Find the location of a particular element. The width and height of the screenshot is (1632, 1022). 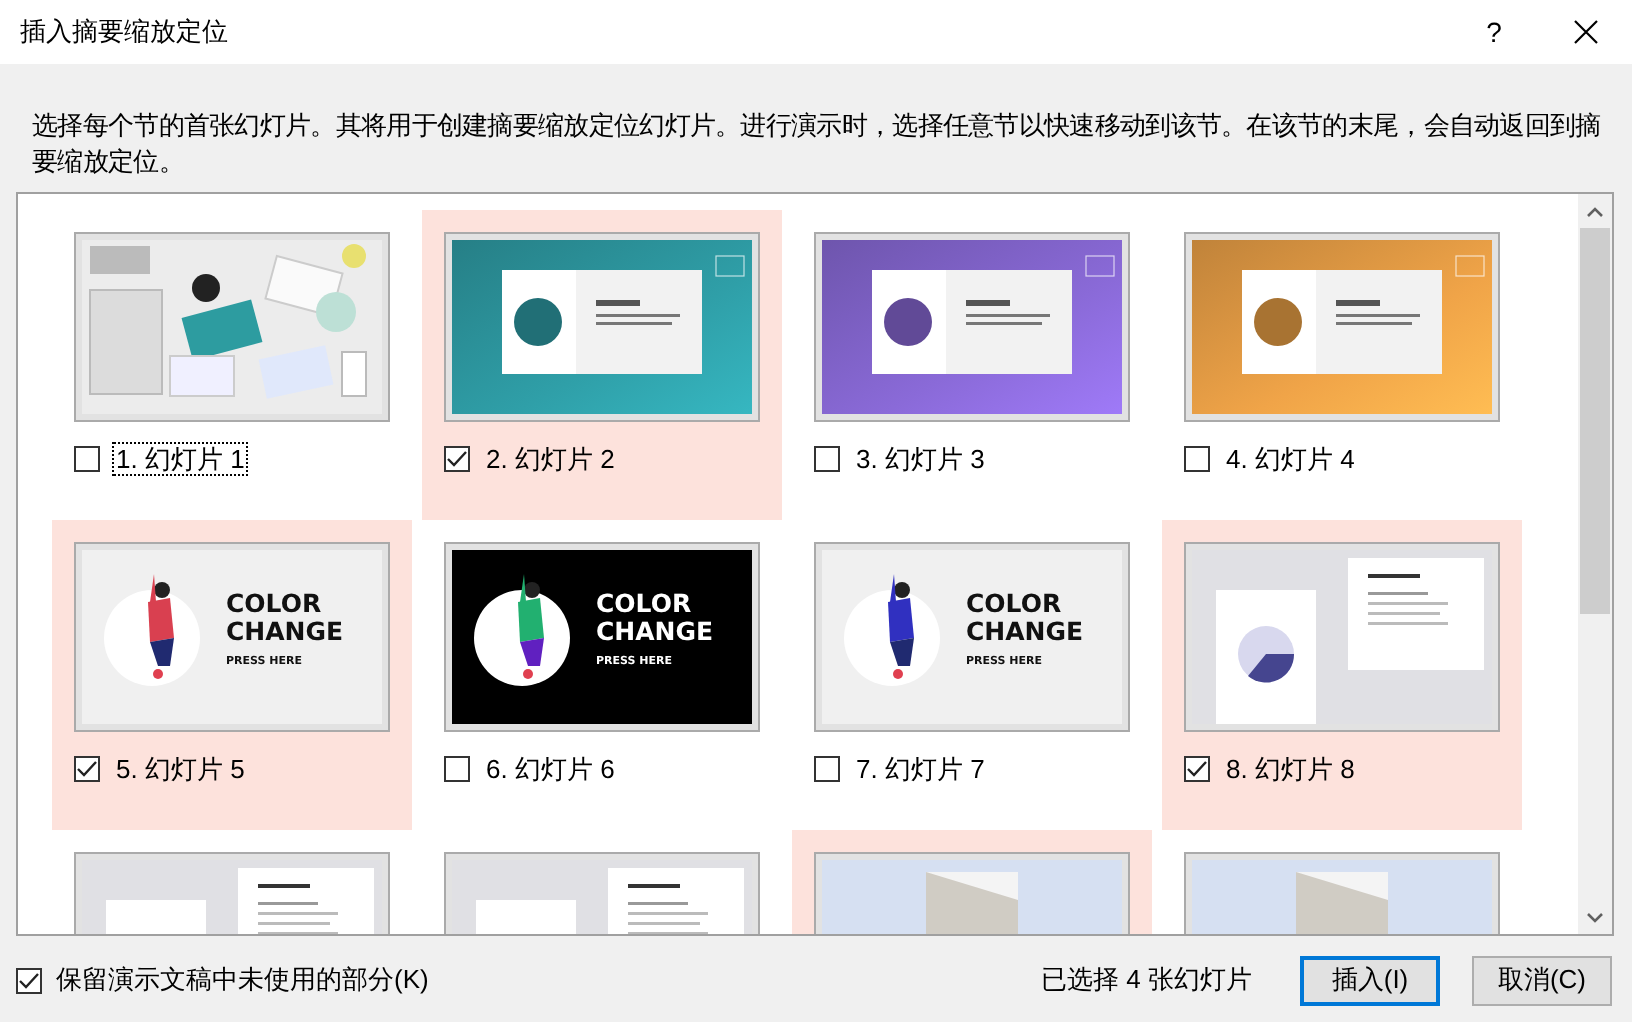

keep-unused-label: 保留演示文稿中未使用的部分(K) is located at coordinates (242, 980).